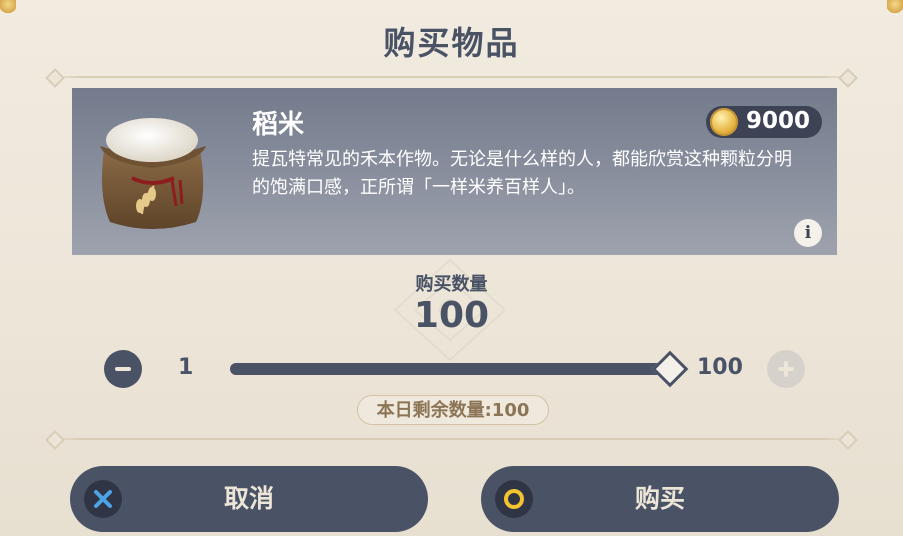 The image size is (903, 536). I want to click on dialog-title: 购买物品, so click(451, 43).